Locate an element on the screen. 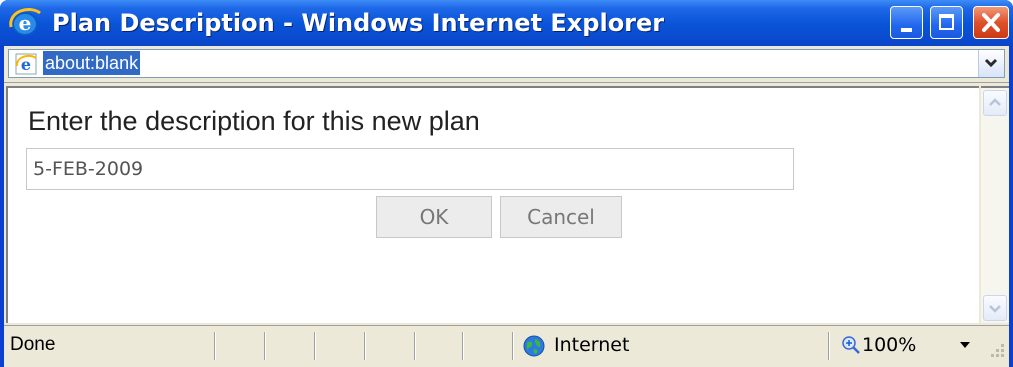  address-field: e about:blank is located at coordinates (506, 63).